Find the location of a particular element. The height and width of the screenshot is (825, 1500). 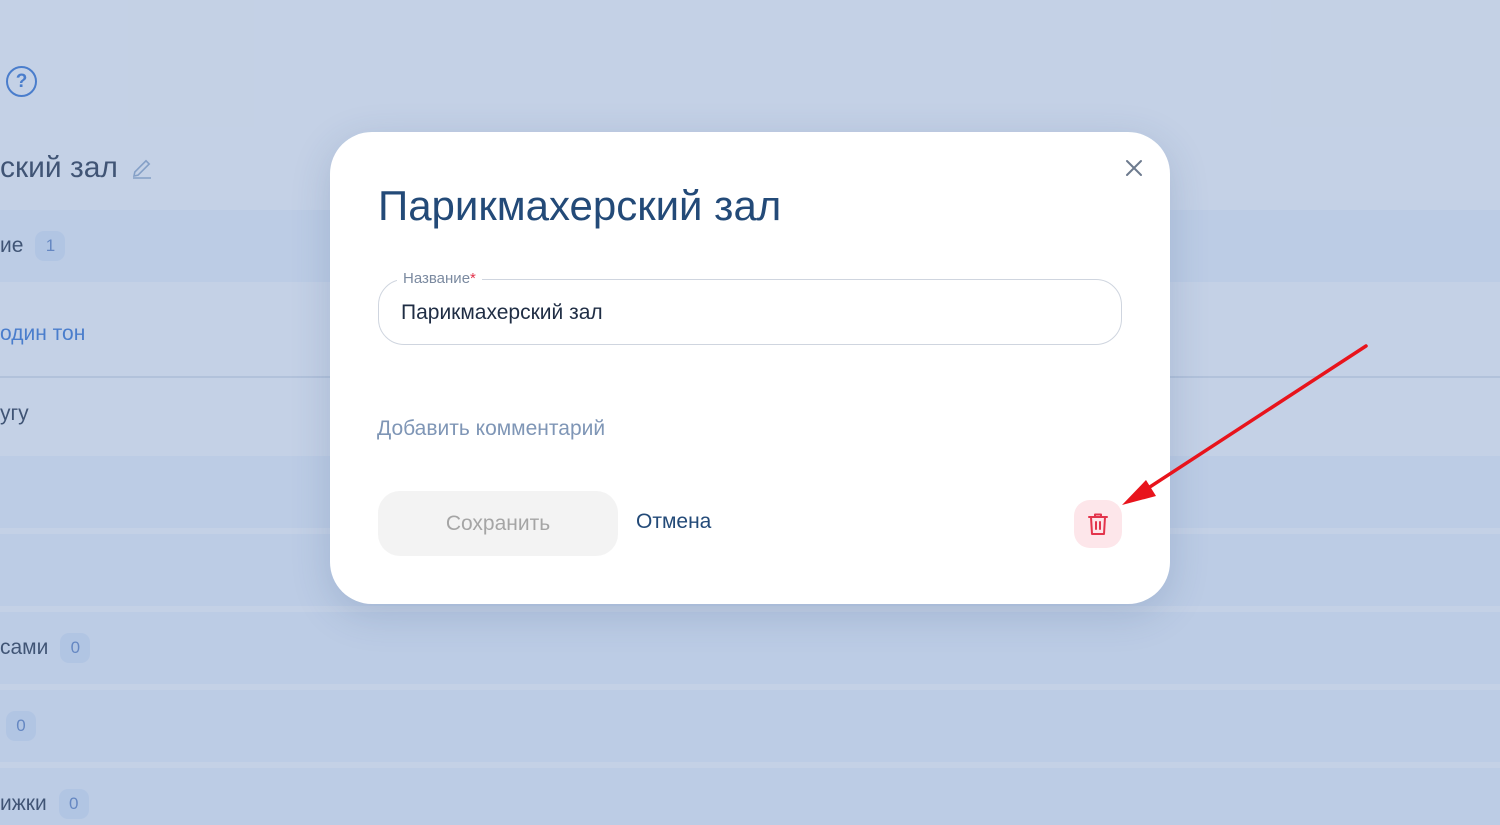

cancel-button: Отмена is located at coordinates (673, 522).